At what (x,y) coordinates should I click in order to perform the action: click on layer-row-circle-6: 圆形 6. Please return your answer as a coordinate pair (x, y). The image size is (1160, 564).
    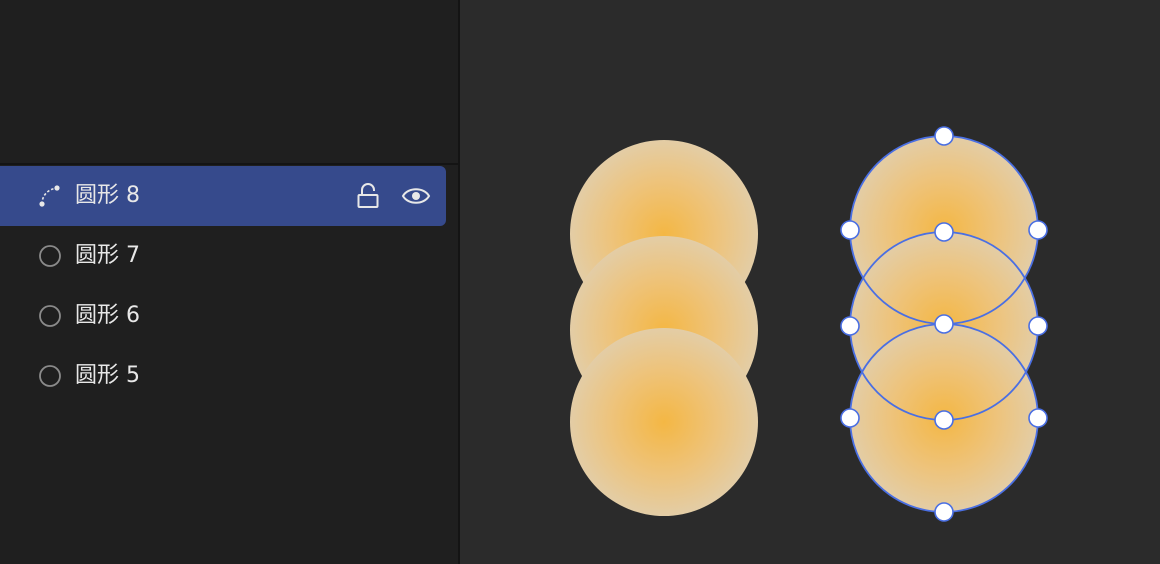
    Looking at the image, I should click on (223, 316).